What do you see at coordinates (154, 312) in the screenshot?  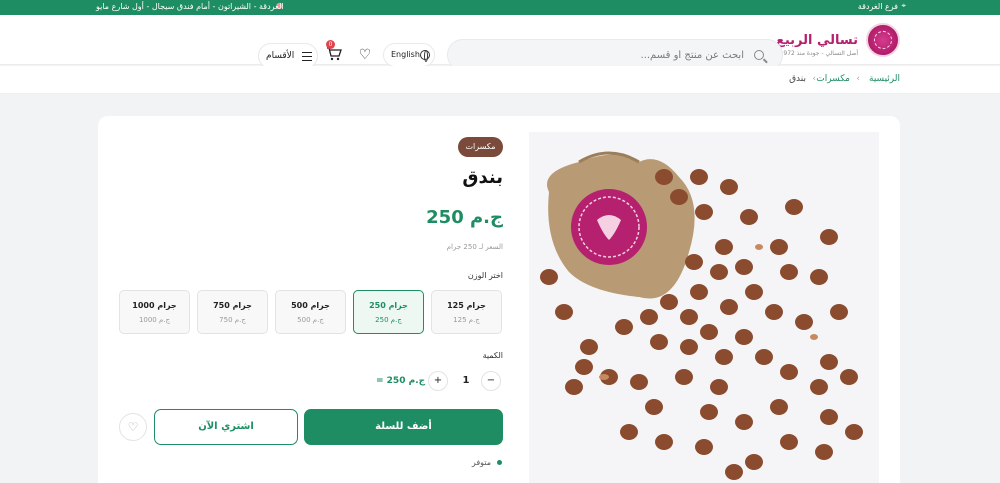 I see `weight-option-1000: 1000 جرام 1000 ج.م` at bounding box center [154, 312].